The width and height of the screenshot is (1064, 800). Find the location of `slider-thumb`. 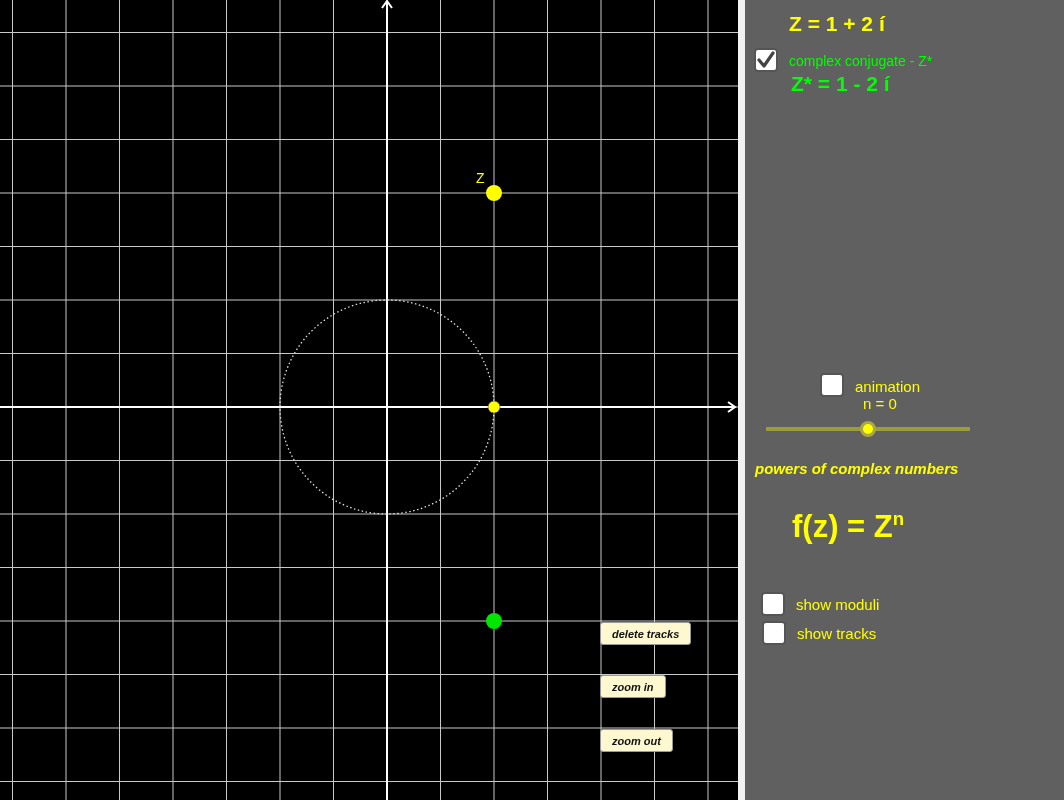

slider-thumb is located at coordinates (868, 429).